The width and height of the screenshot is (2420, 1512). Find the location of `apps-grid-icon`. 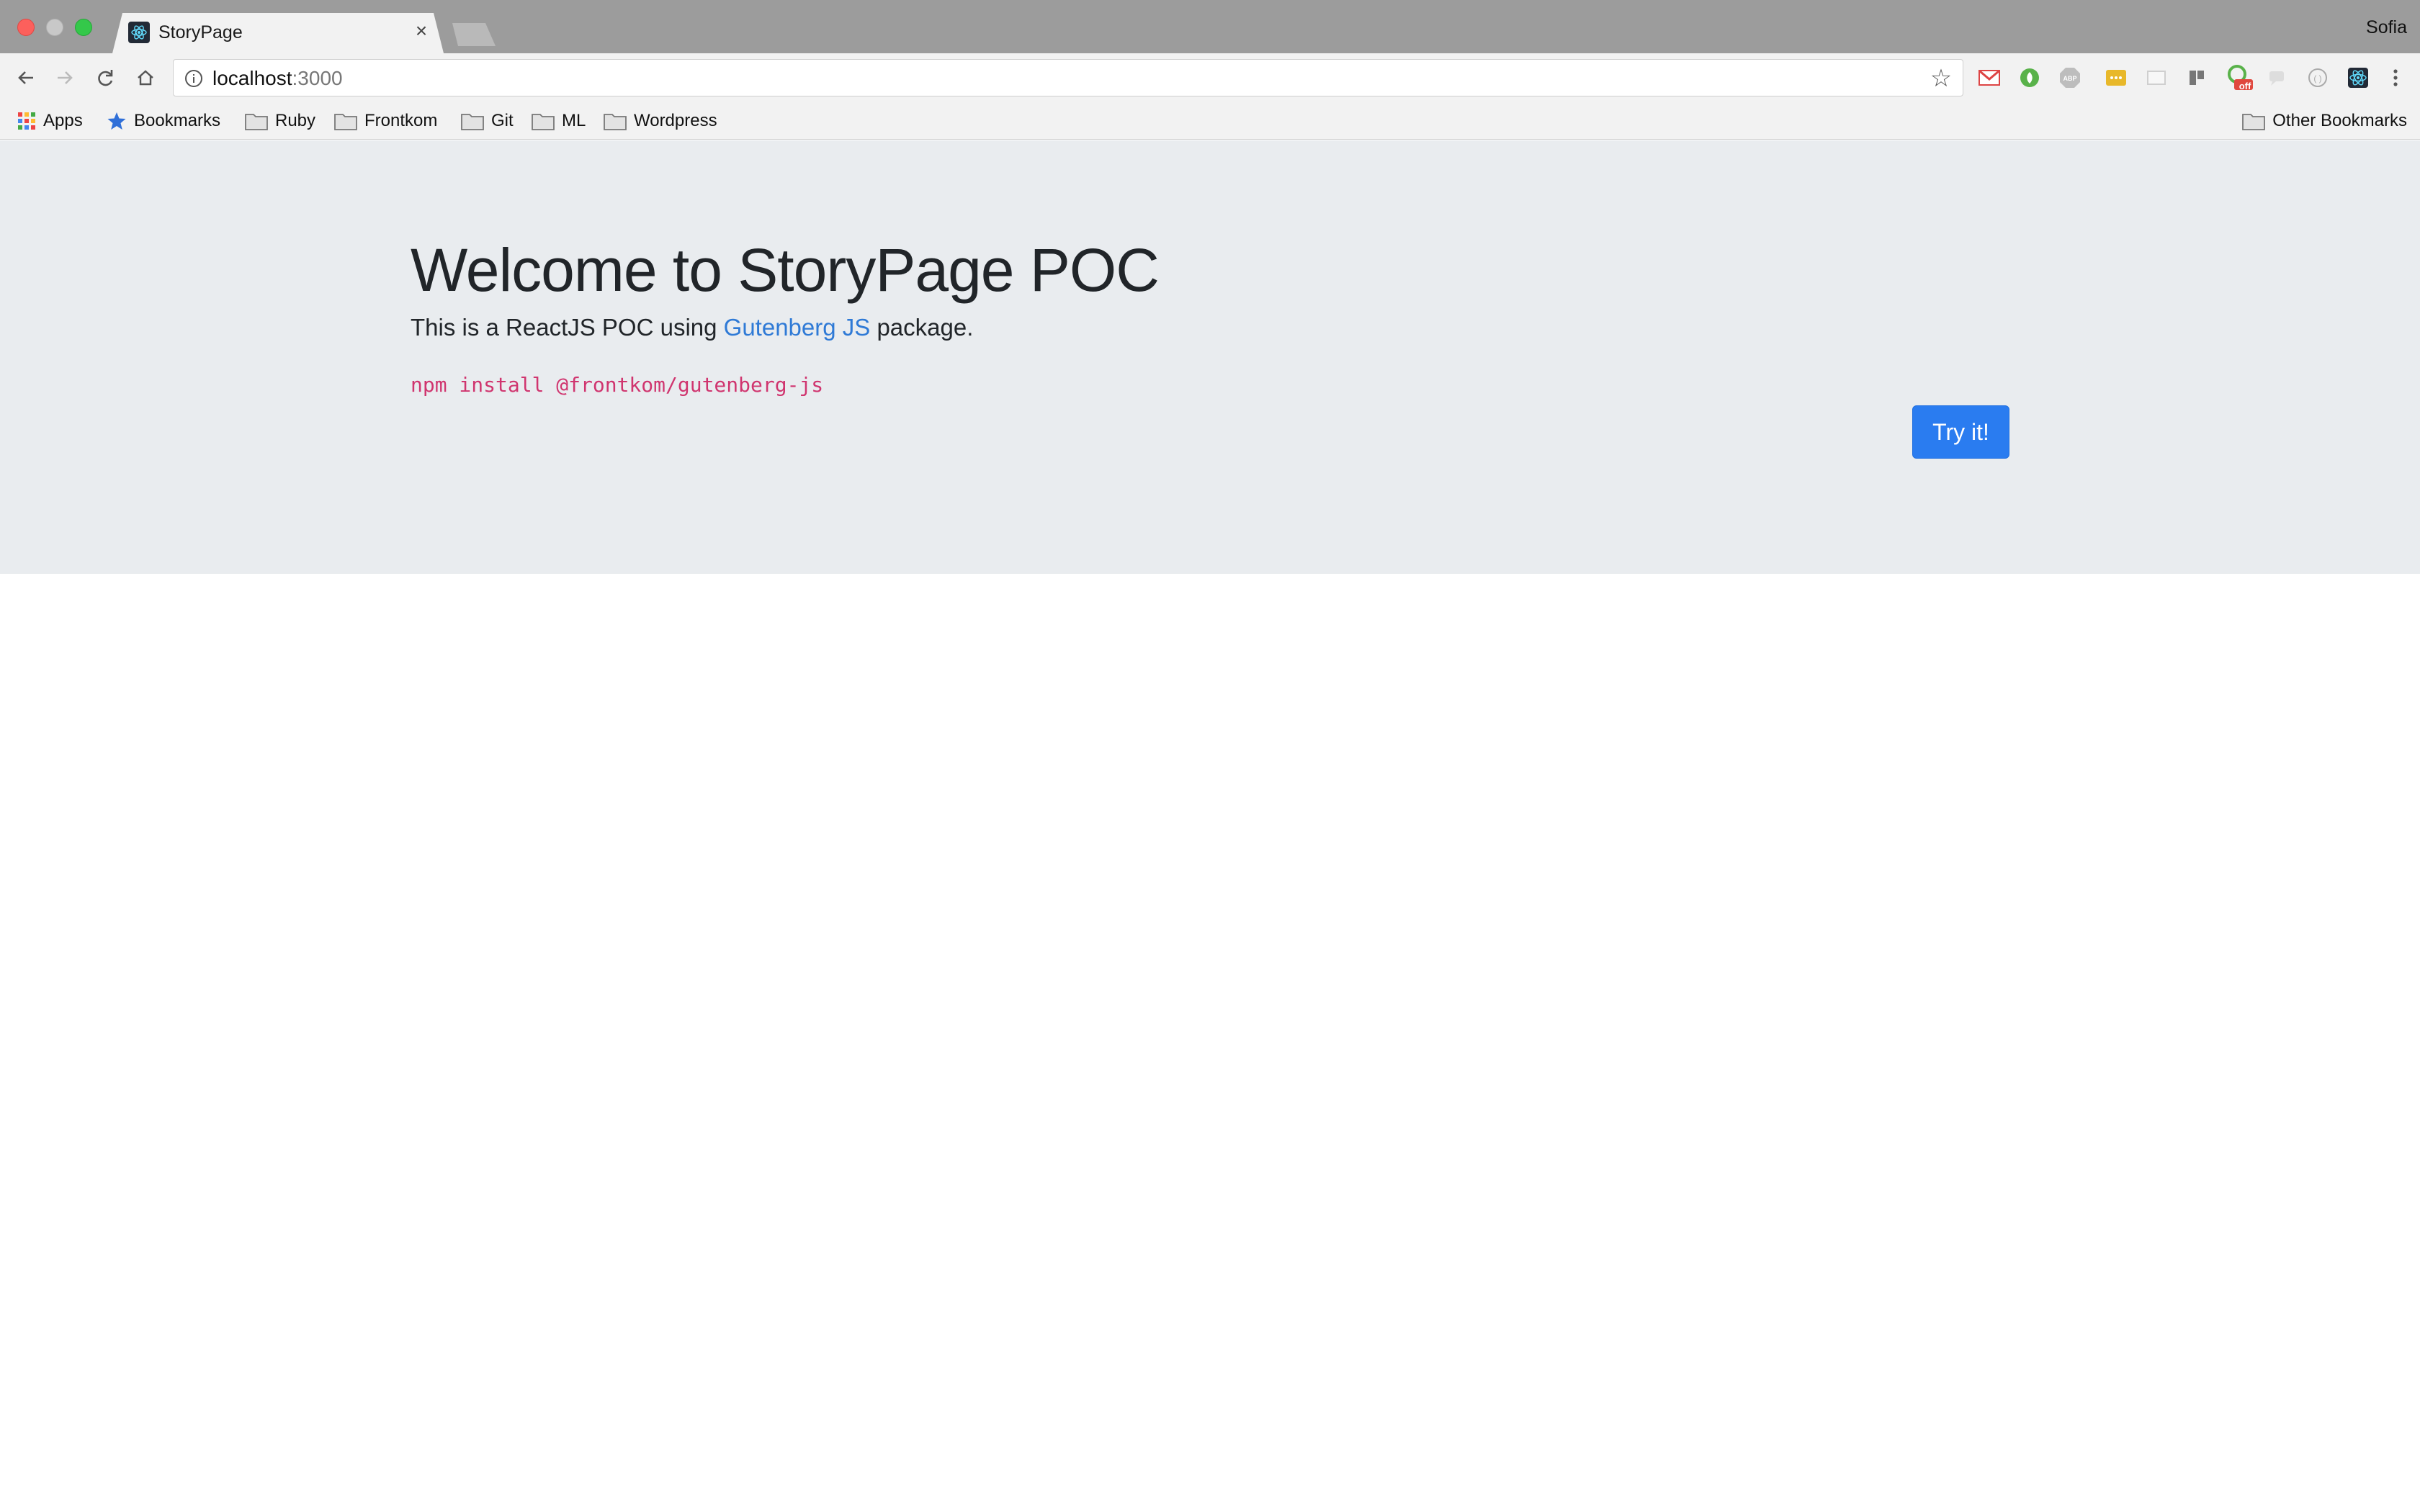

apps-grid-icon is located at coordinates (27, 121).